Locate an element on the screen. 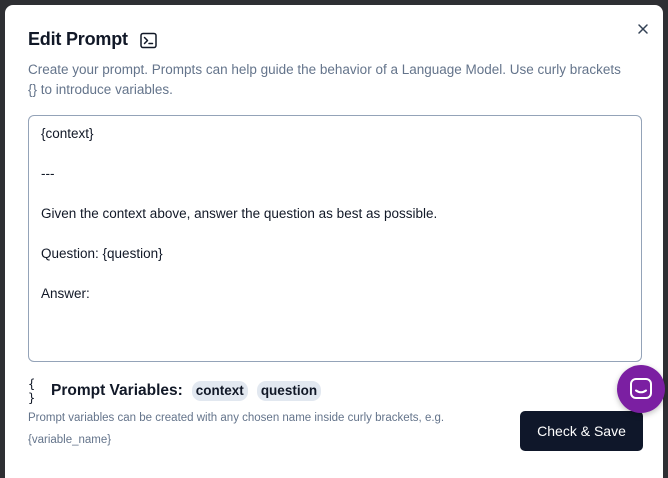 This screenshot has height=478, width=668. terminal-icon is located at coordinates (148, 40).